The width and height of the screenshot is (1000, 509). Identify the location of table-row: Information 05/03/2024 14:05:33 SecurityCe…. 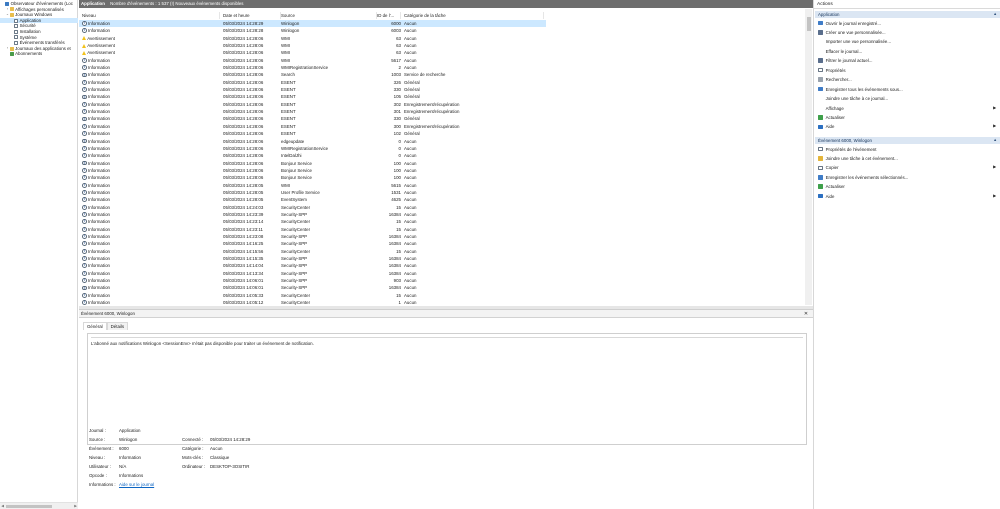
(312, 295).